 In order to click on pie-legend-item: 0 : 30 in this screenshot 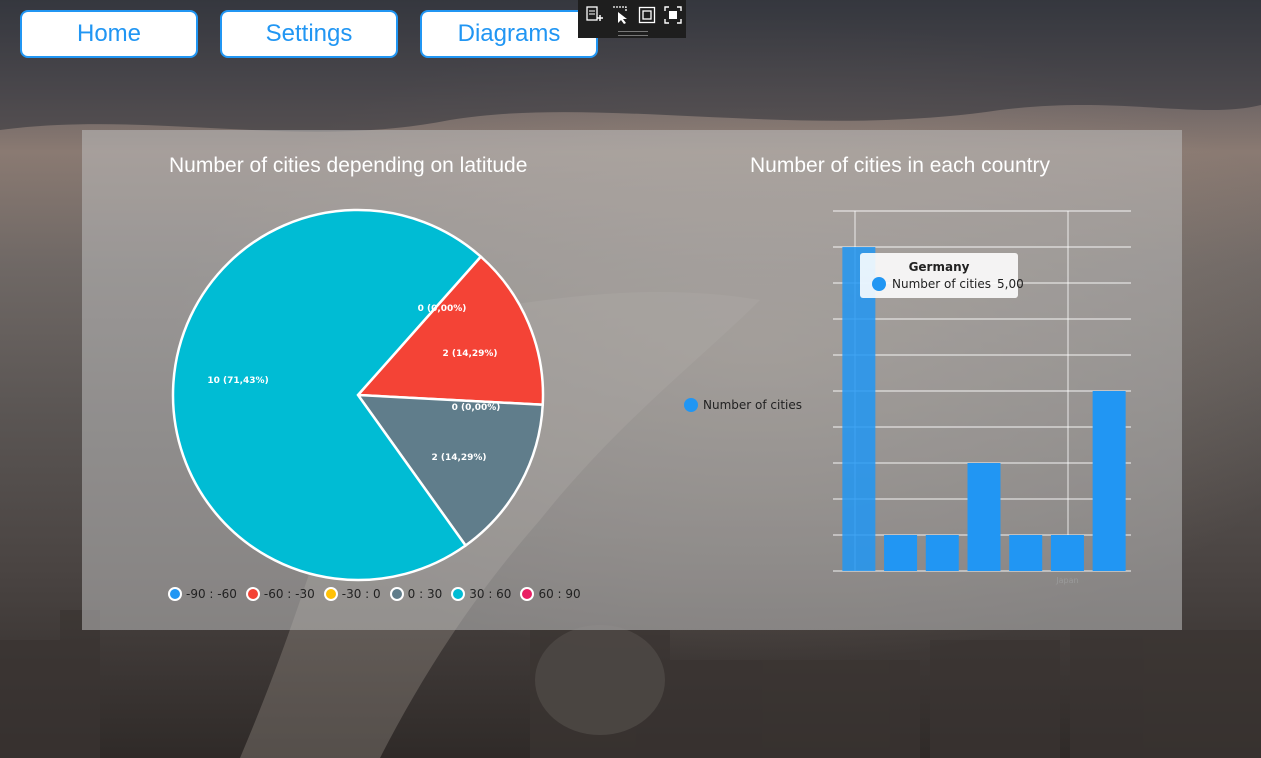, I will do `click(416, 594)`.